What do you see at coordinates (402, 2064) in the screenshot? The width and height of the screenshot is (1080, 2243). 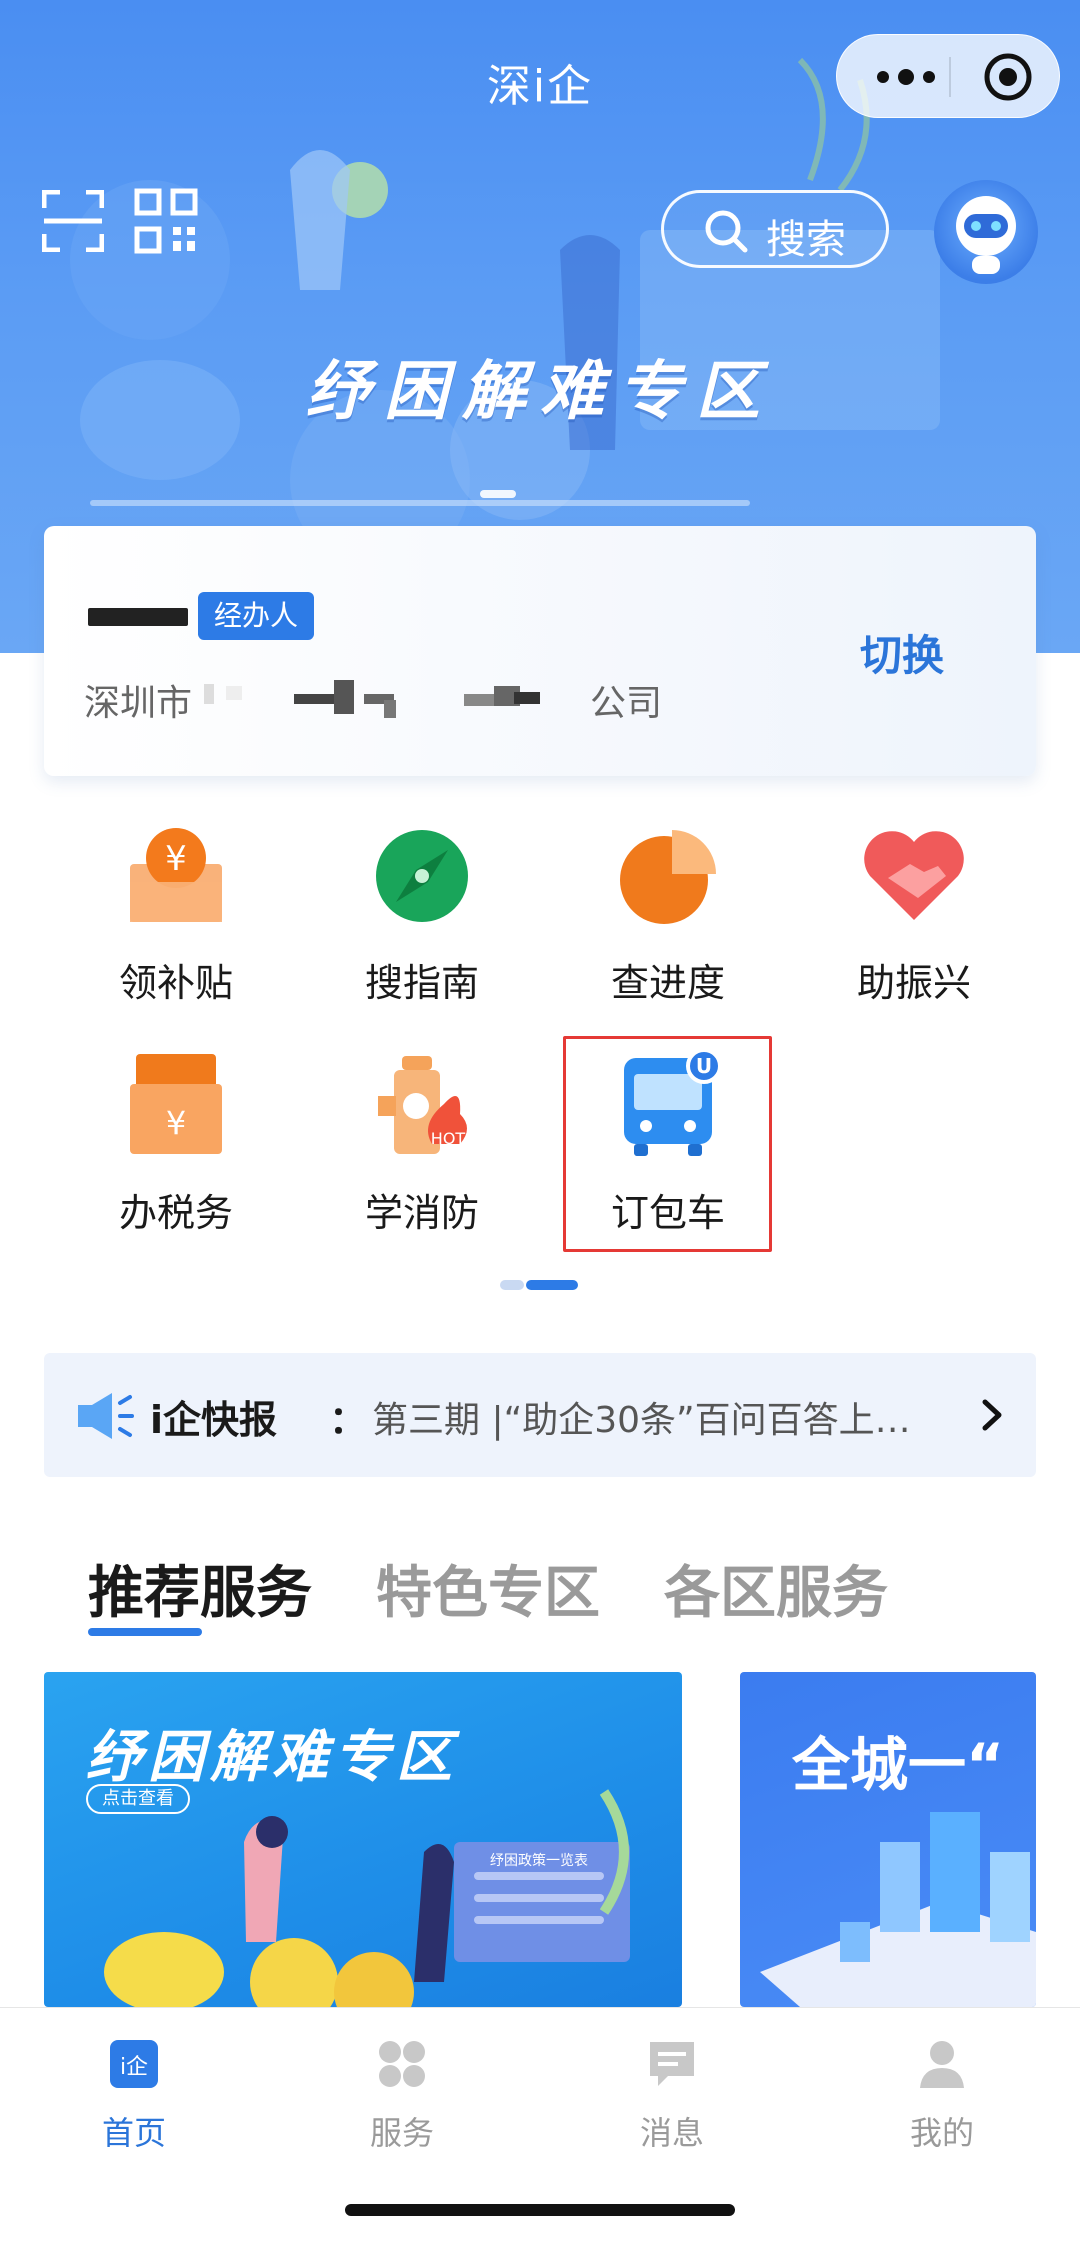 I see `services-icon` at bounding box center [402, 2064].